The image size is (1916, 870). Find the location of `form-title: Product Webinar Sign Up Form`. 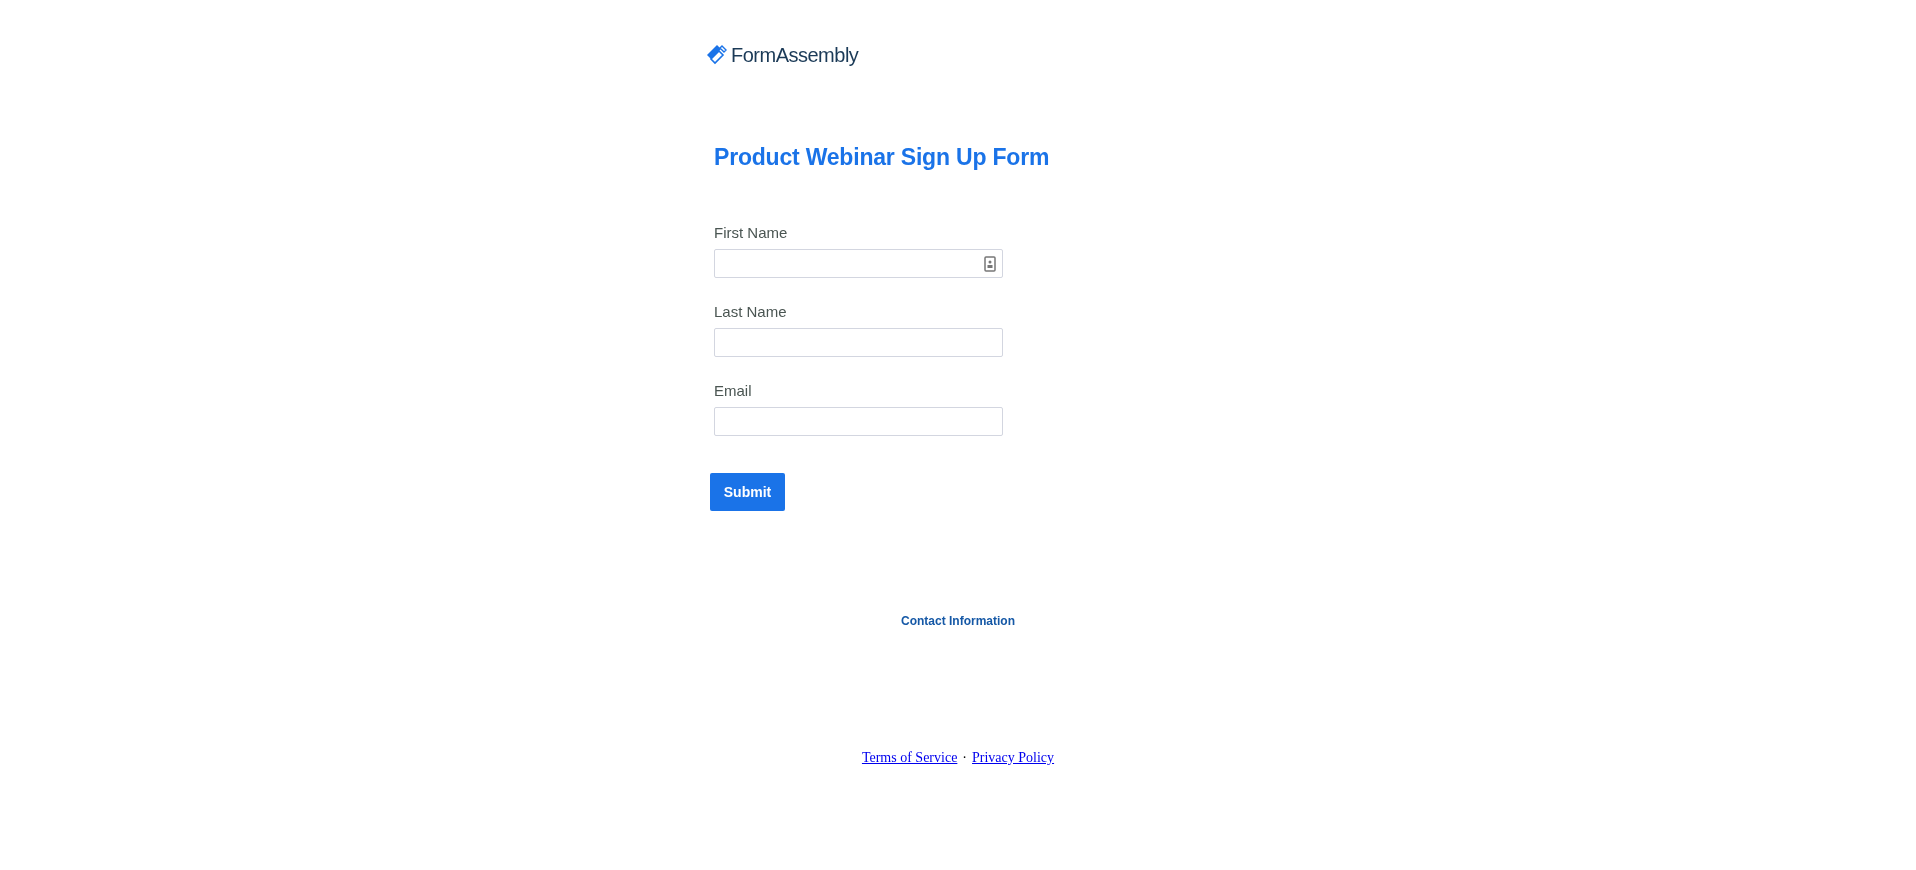

form-title: Product Webinar Sign Up Form is located at coordinates (882, 157).